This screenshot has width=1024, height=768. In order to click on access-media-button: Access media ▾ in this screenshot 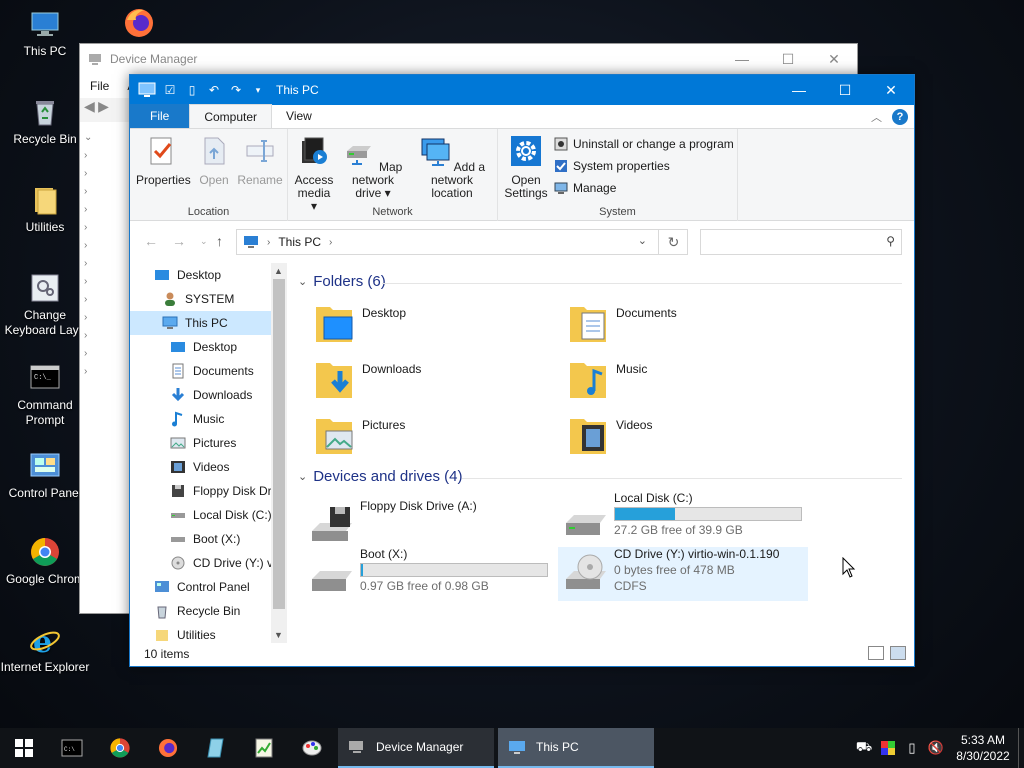, I will do `click(314, 174)`.